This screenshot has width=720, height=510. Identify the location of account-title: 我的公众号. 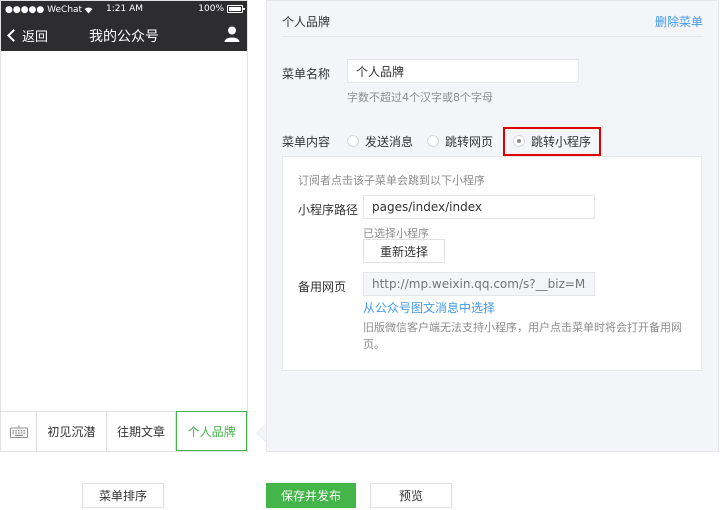
(124, 37).